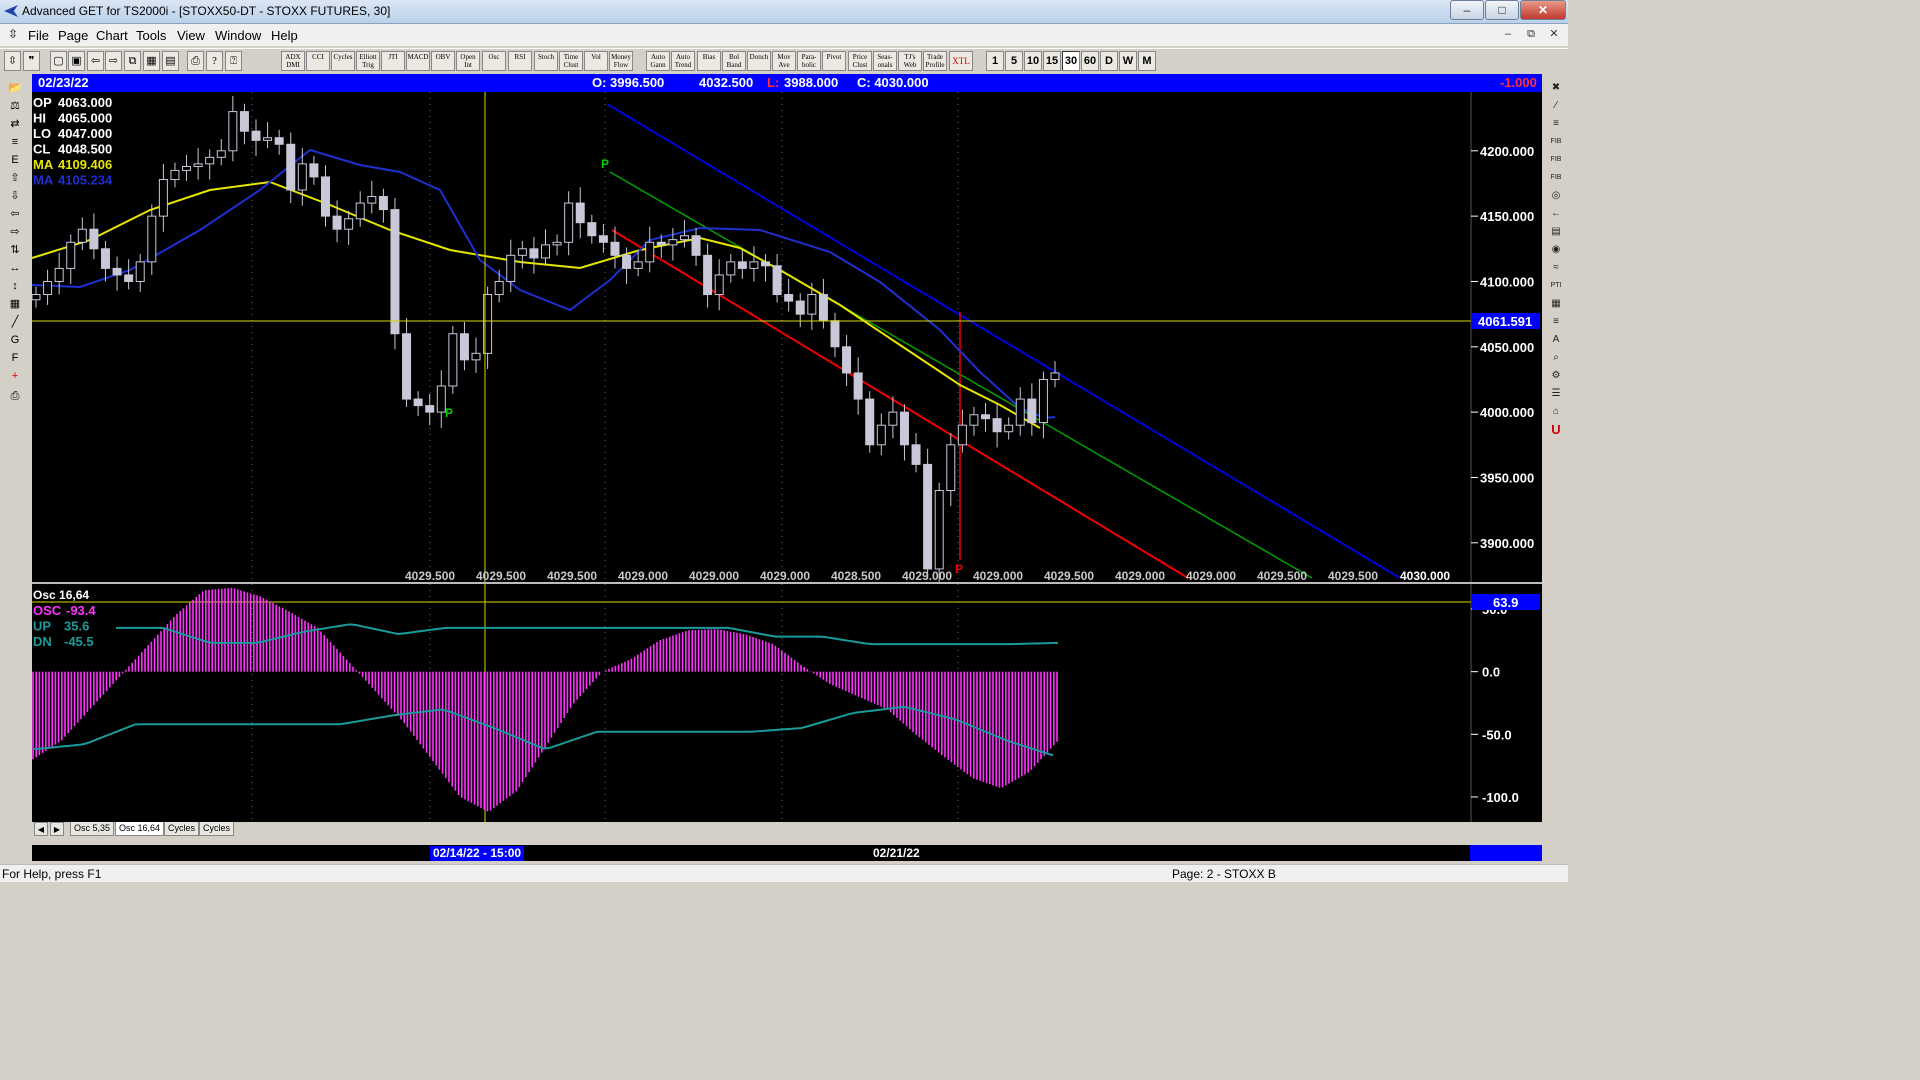  Describe the element at coordinates (191, 35) in the screenshot. I see `menu-view: View` at that location.